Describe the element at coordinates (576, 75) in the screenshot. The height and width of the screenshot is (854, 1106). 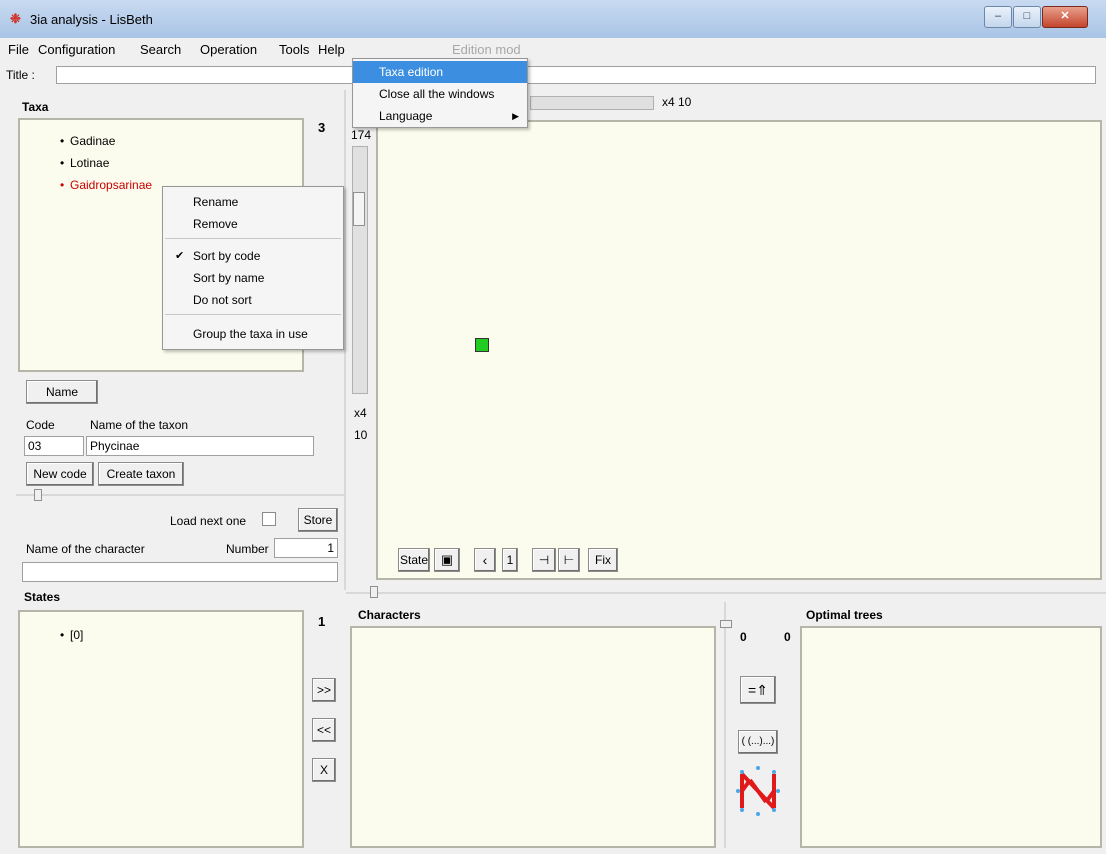
I see `title-input` at that location.